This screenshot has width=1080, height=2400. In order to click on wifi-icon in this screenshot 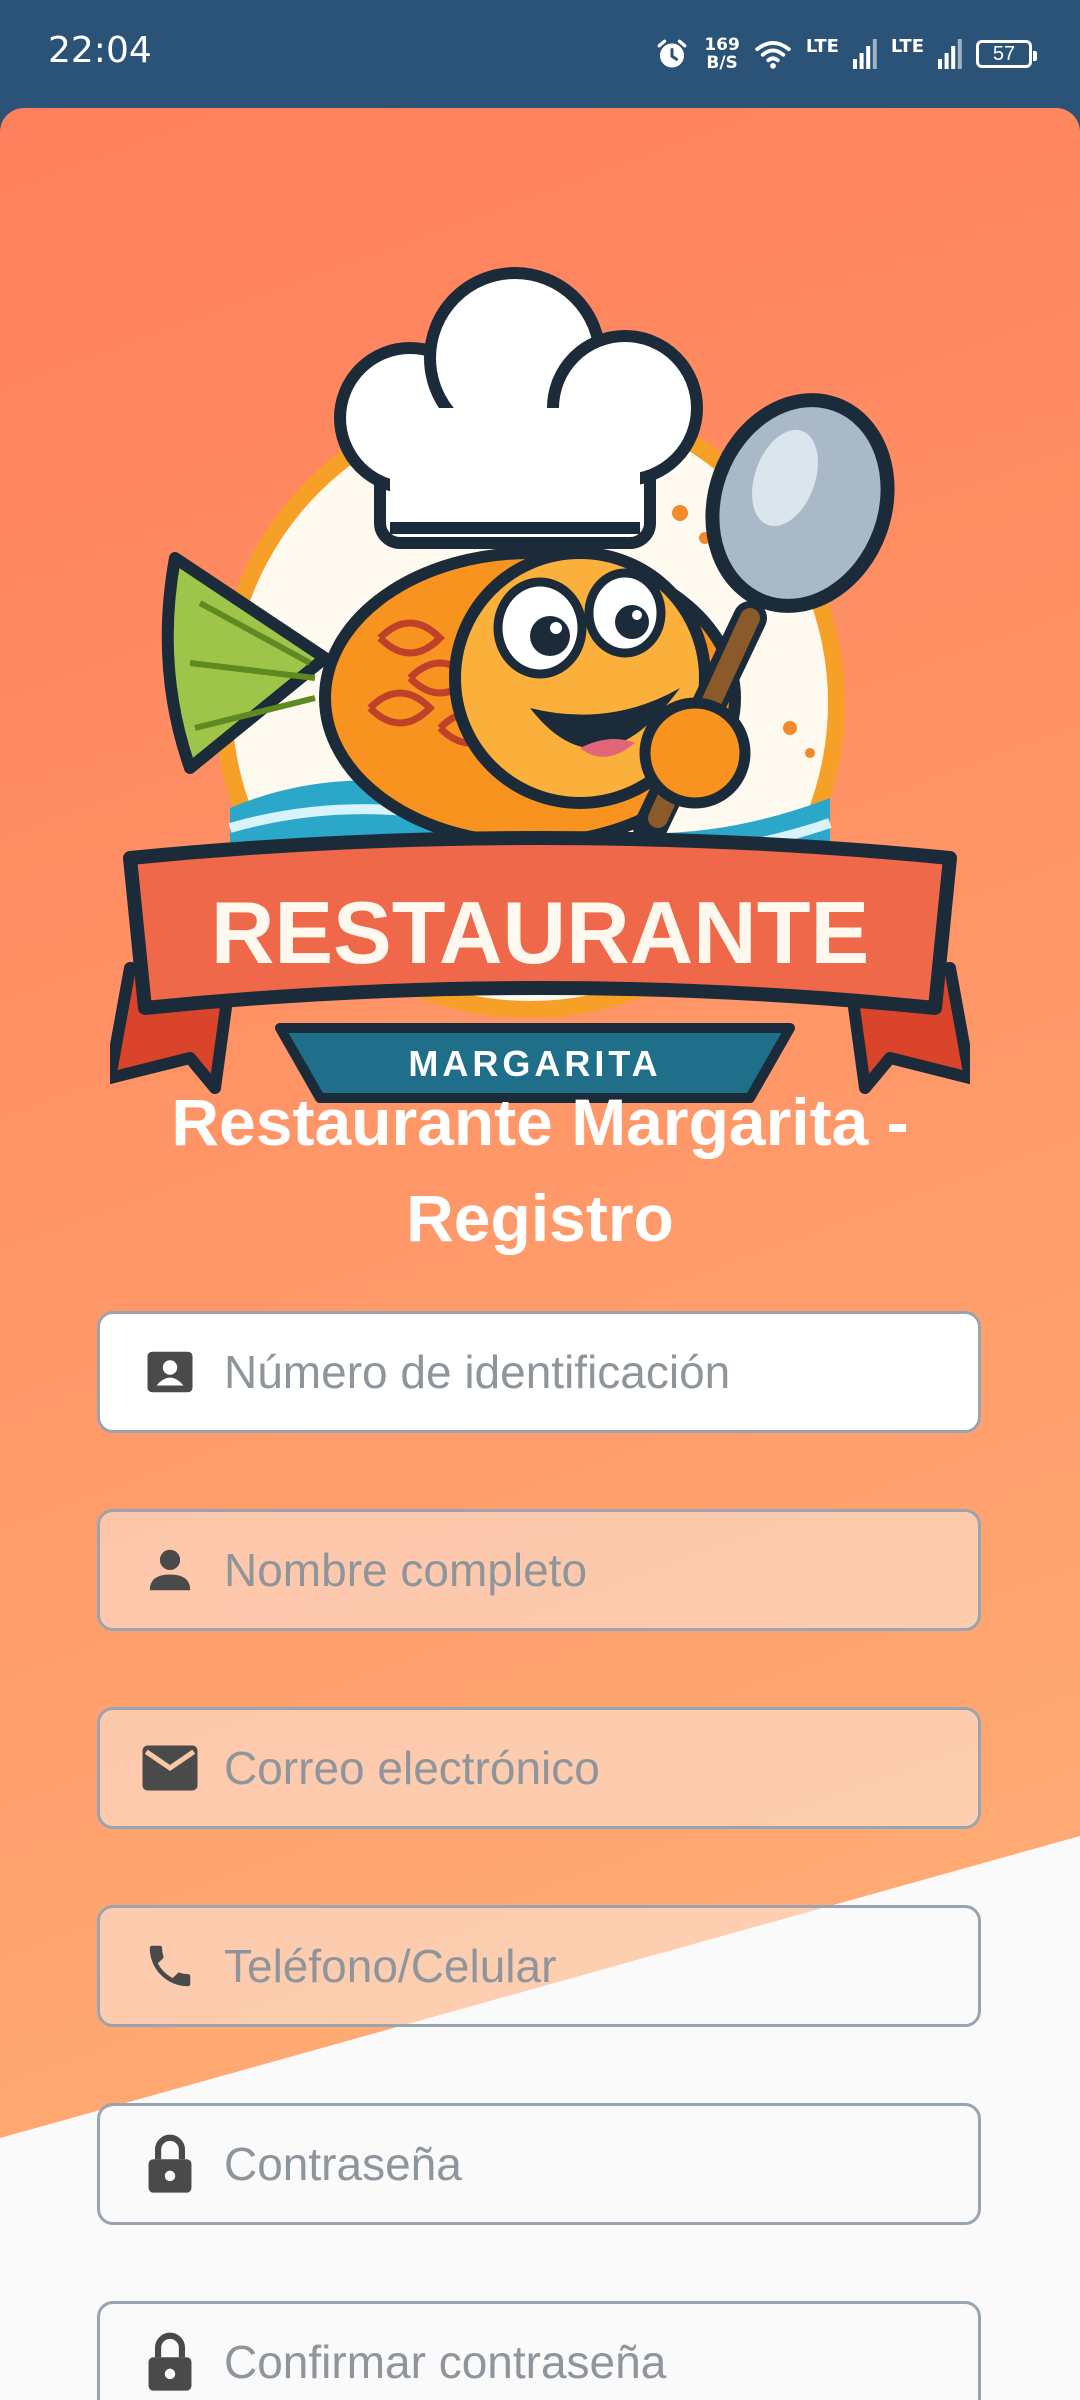, I will do `click(773, 55)`.